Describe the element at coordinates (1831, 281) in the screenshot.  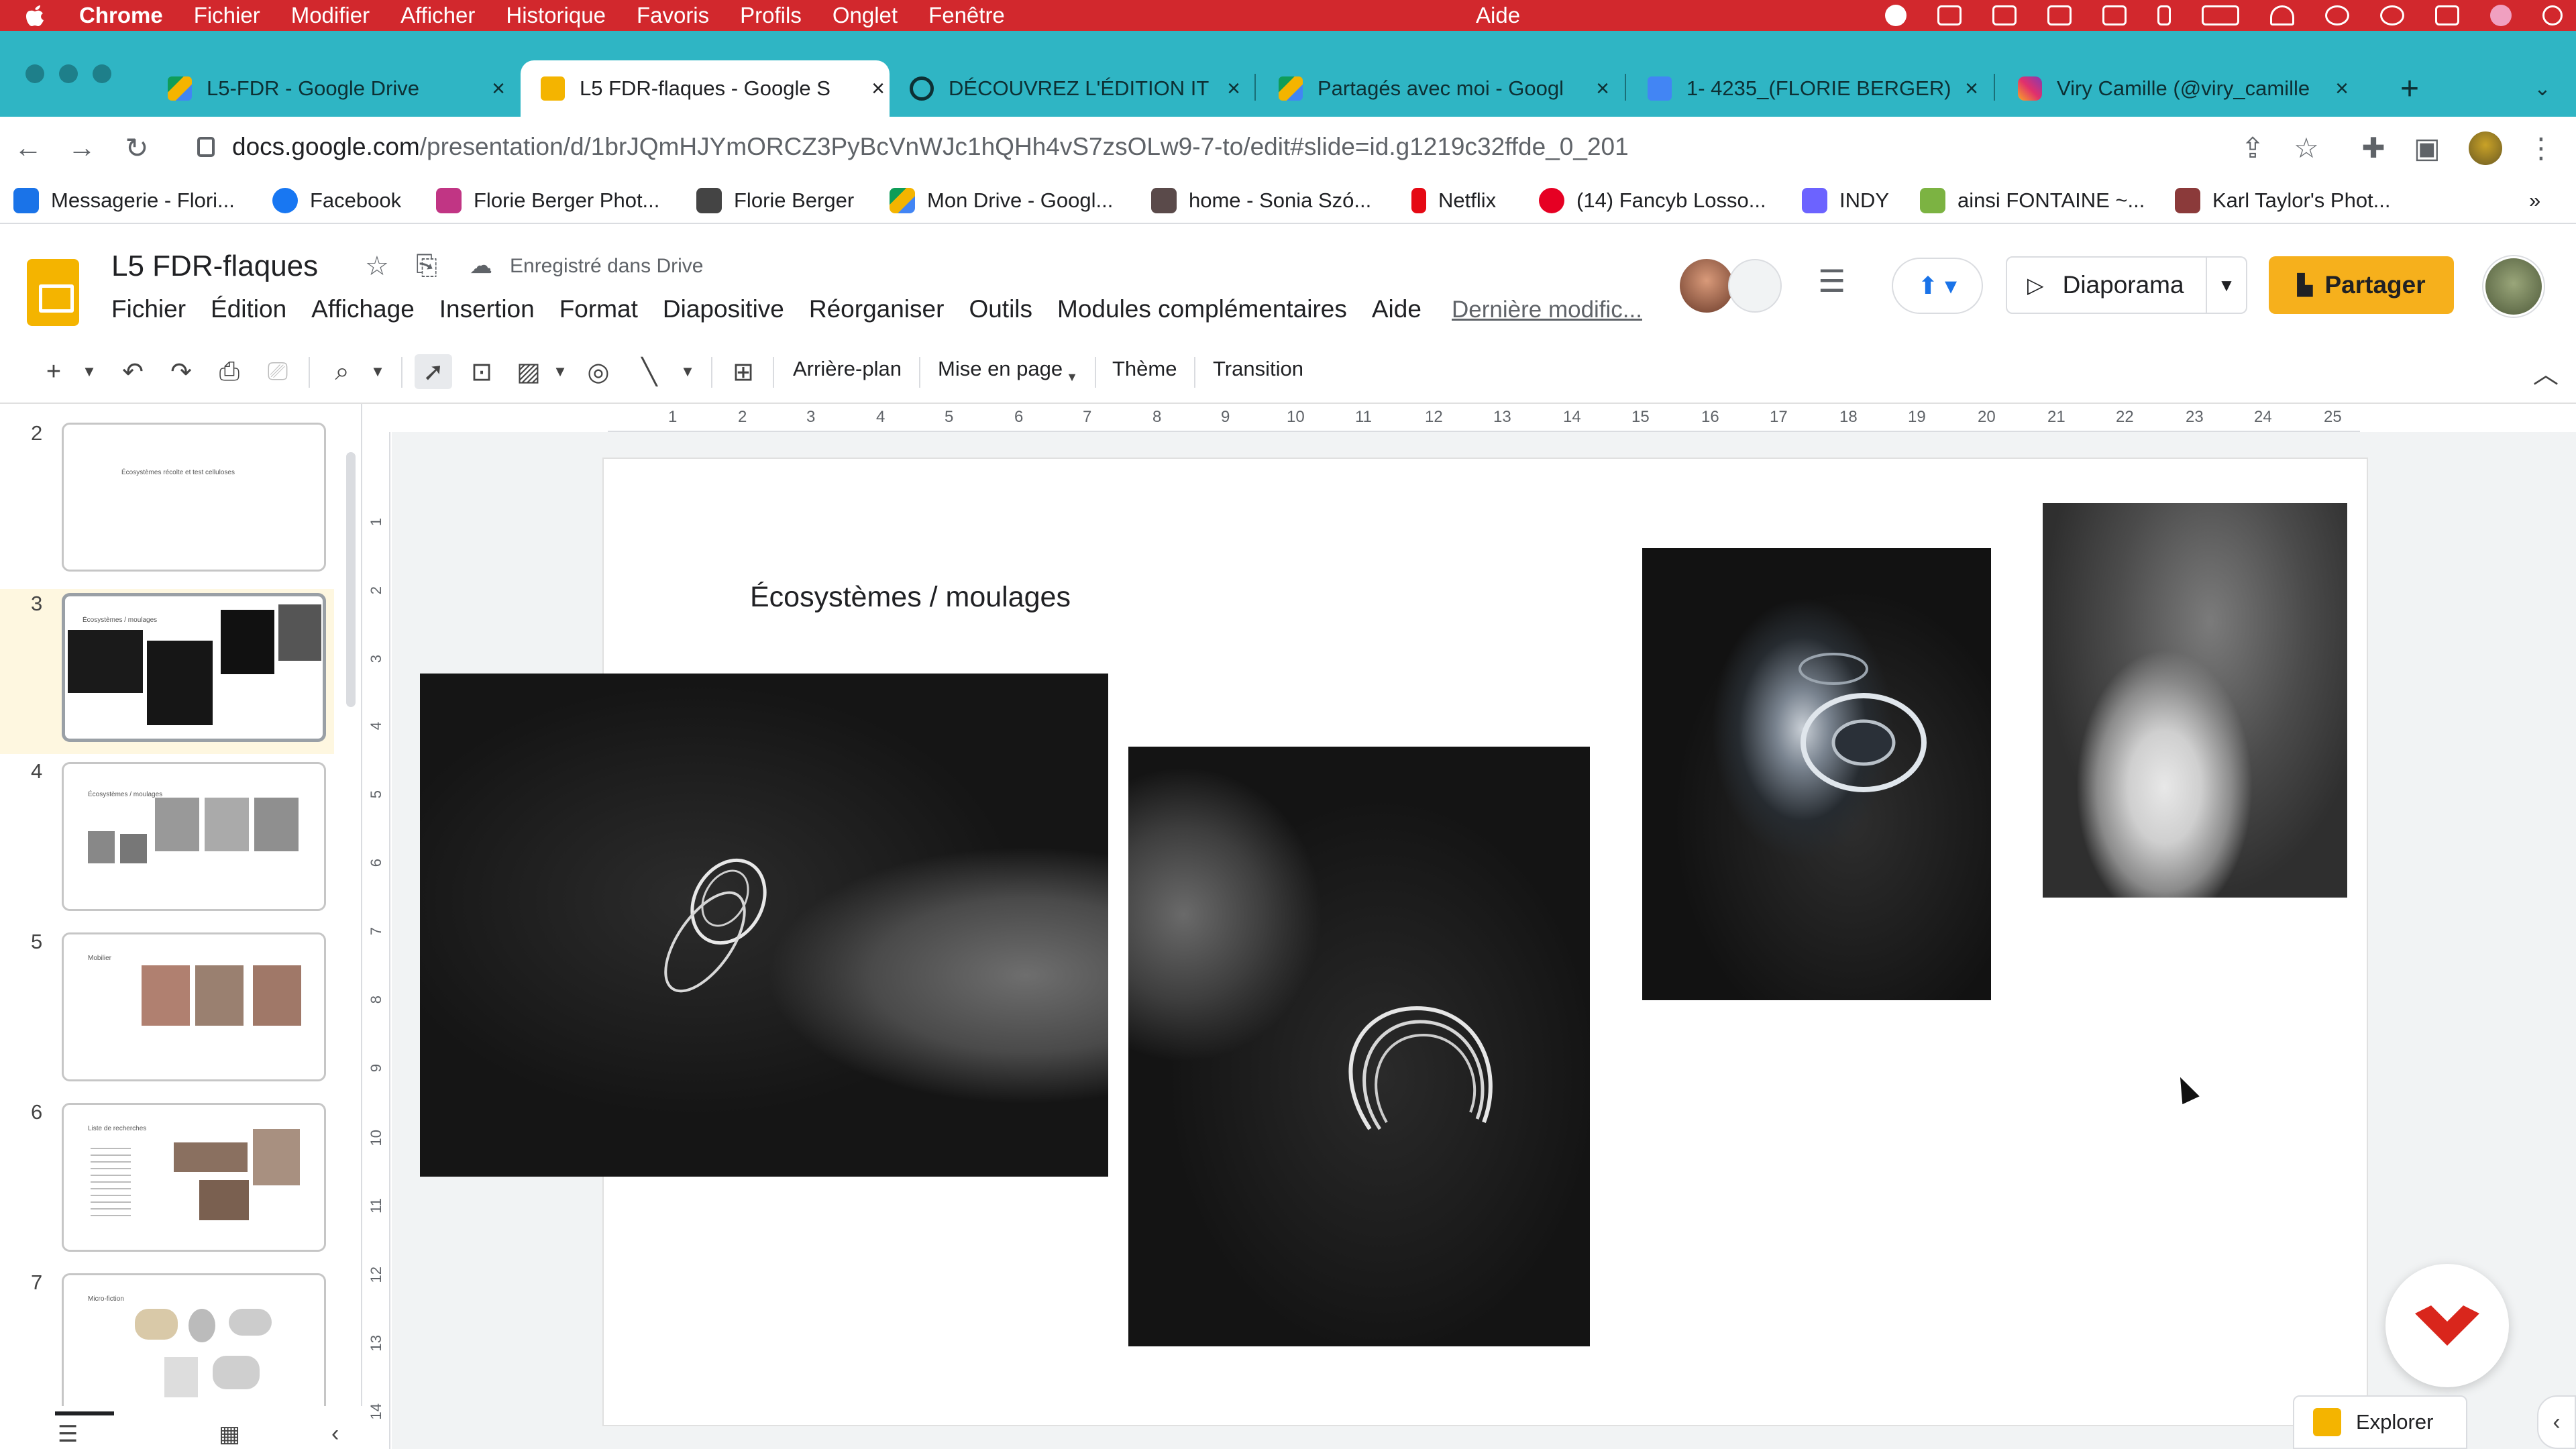
I see `comments-icon: ☰` at that location.